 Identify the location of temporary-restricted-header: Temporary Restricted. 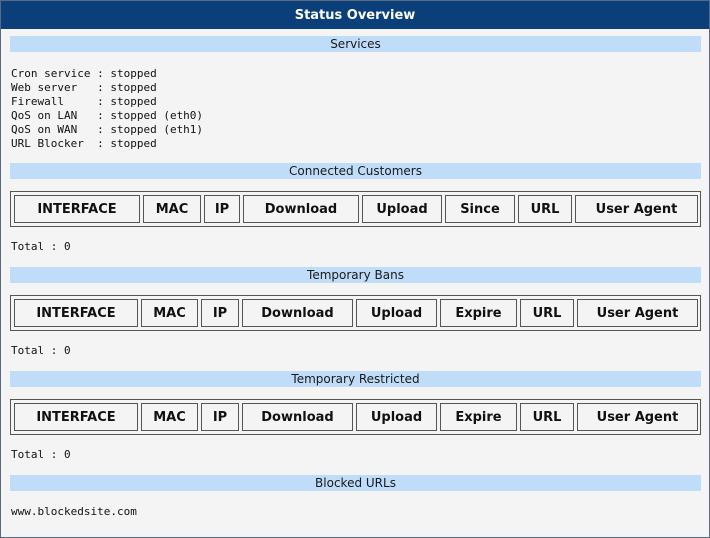
(355, 379).